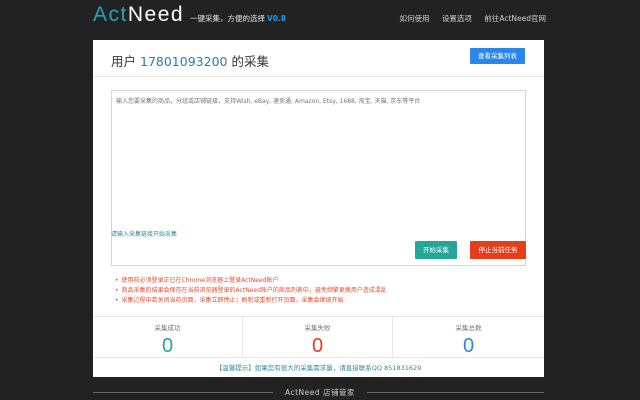 This screenshot has width=640, height=400. I want to click on user-phone: 17801093200, so click(184, 61).